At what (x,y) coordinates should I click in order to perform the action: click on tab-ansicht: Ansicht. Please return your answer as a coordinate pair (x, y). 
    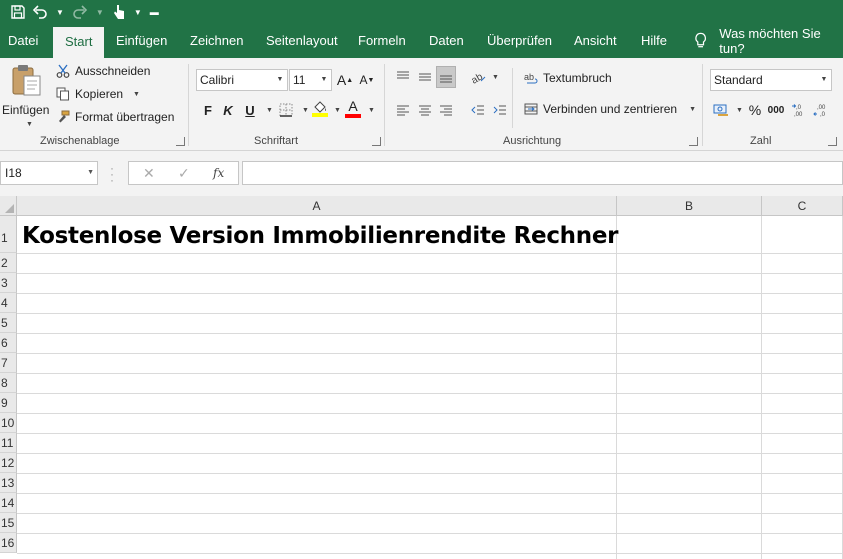
    Looking at the image, I should click on (595, 41).